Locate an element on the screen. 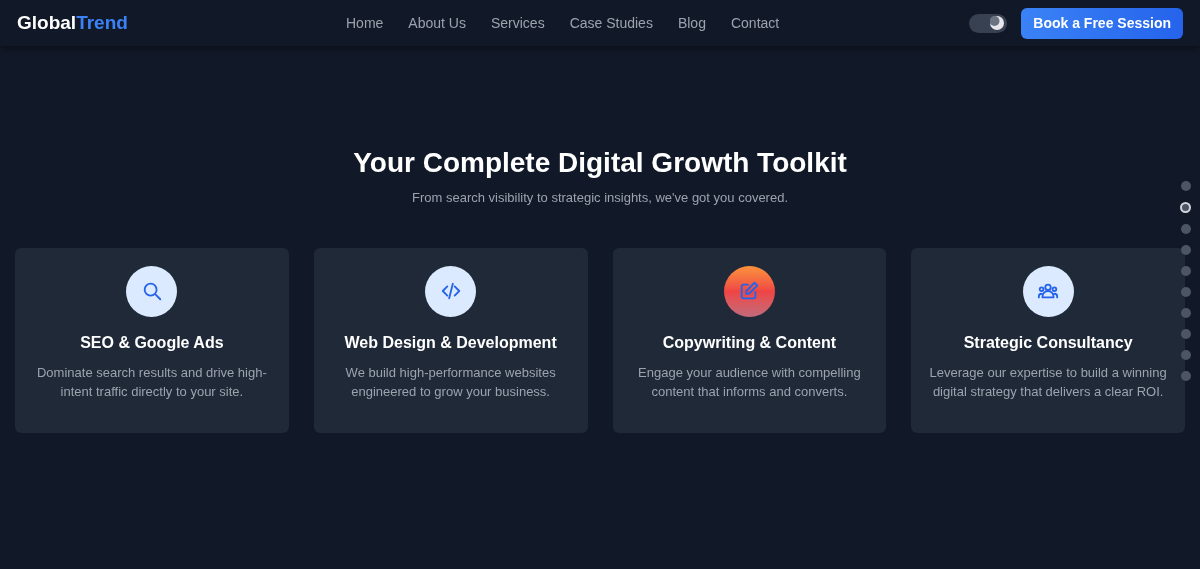 The height and width of the screenshot is (569, 1200). card-description: Engage your audience with compelling content that informs and converts. is located at coordinates (749, 382).